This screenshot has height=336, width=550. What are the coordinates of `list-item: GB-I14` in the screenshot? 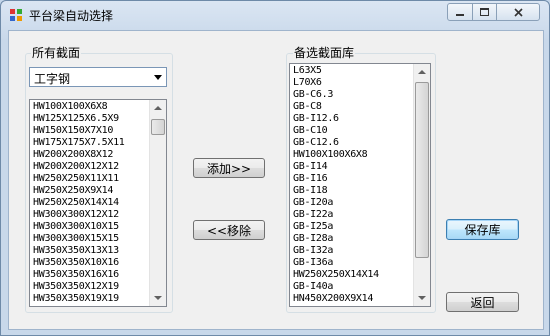 It's located at (336, 167).